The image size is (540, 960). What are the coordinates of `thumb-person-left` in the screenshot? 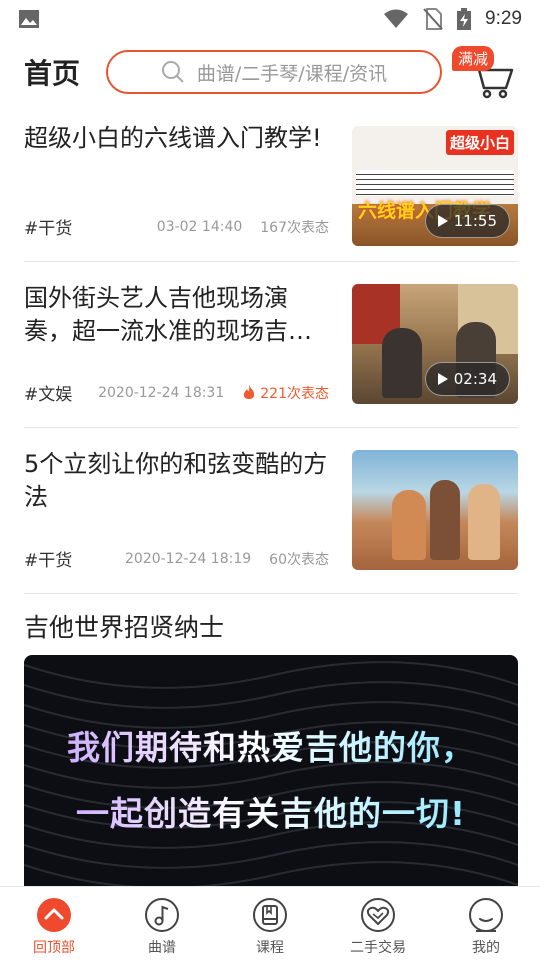 It's located at (409, 525).